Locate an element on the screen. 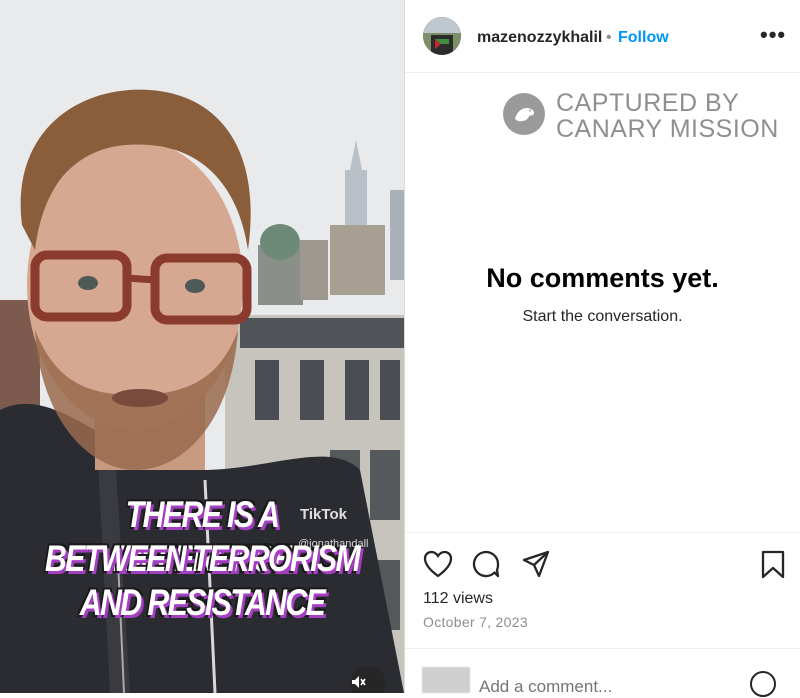  empty-comments-subtitle: Start the conversation. is located at coordinates (602, 316).